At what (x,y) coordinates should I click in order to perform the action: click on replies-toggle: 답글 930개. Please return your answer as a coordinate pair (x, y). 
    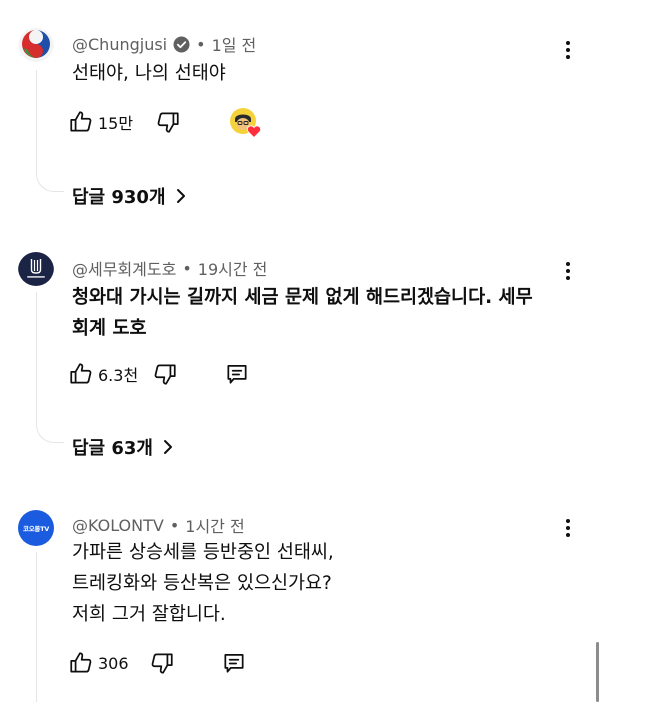
    Looking at the image, I should click on (129, 196).